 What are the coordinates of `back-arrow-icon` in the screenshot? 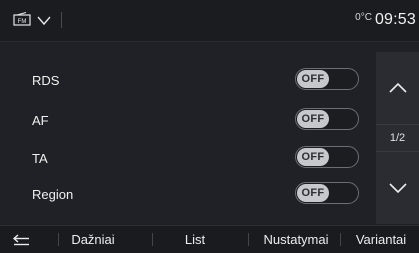 It's located at (20, 239).